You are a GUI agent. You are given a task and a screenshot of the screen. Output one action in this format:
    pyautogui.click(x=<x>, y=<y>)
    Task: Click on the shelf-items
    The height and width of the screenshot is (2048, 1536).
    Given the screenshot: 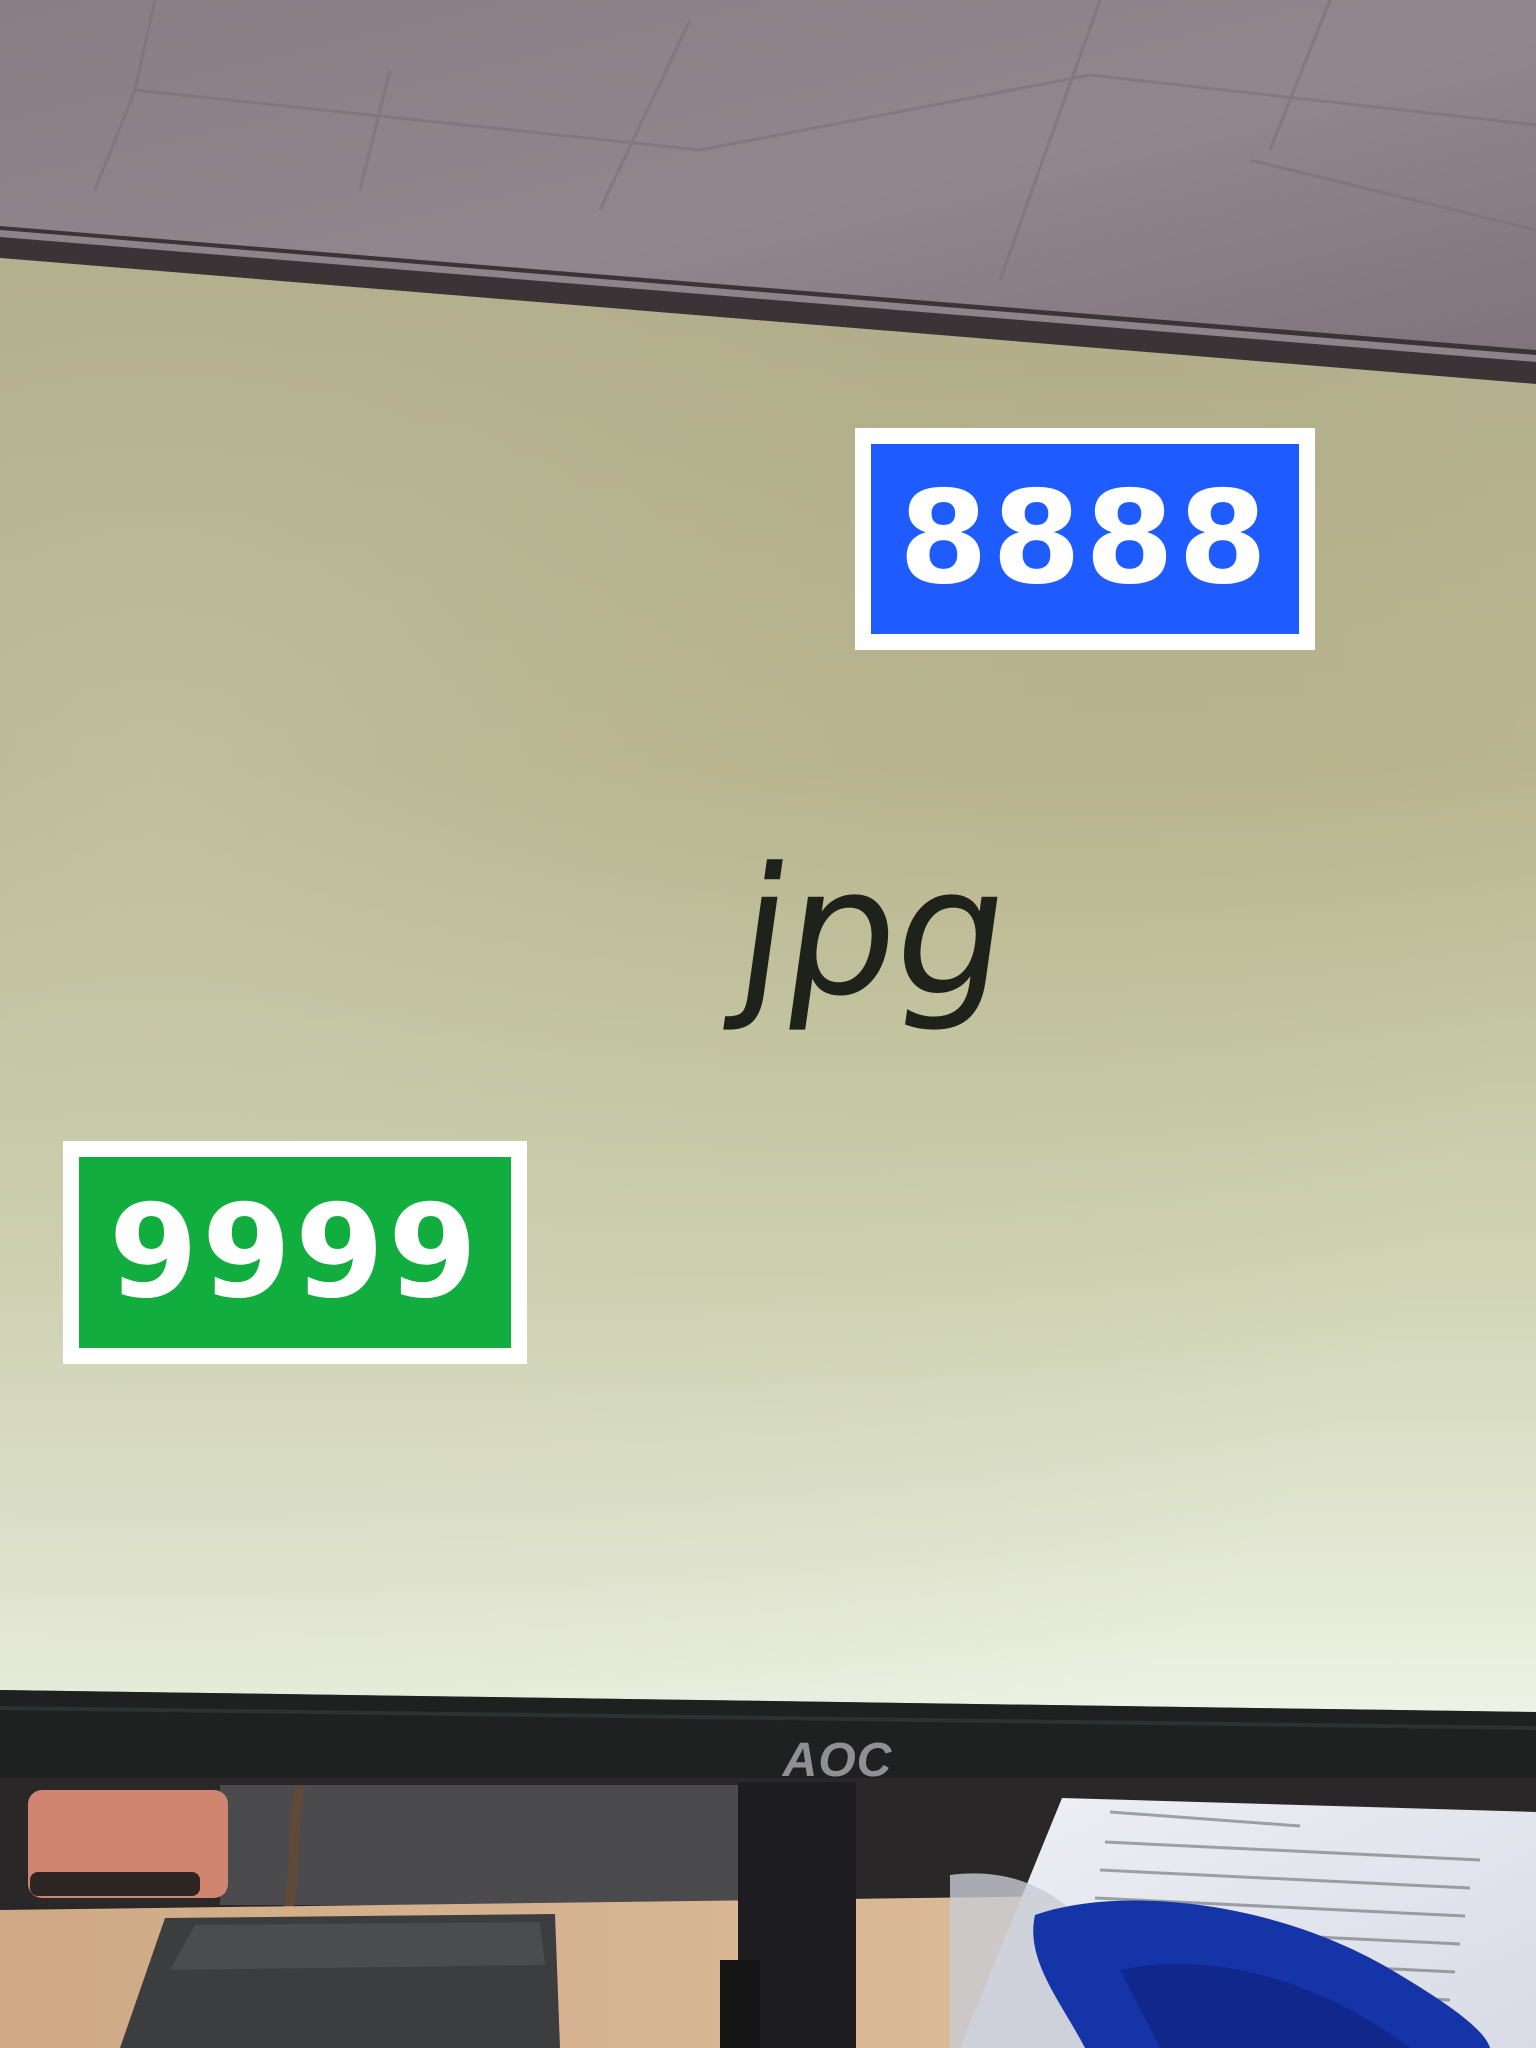 What is the action you would take?
    pyautogui.click(x=500, y=1845)
    